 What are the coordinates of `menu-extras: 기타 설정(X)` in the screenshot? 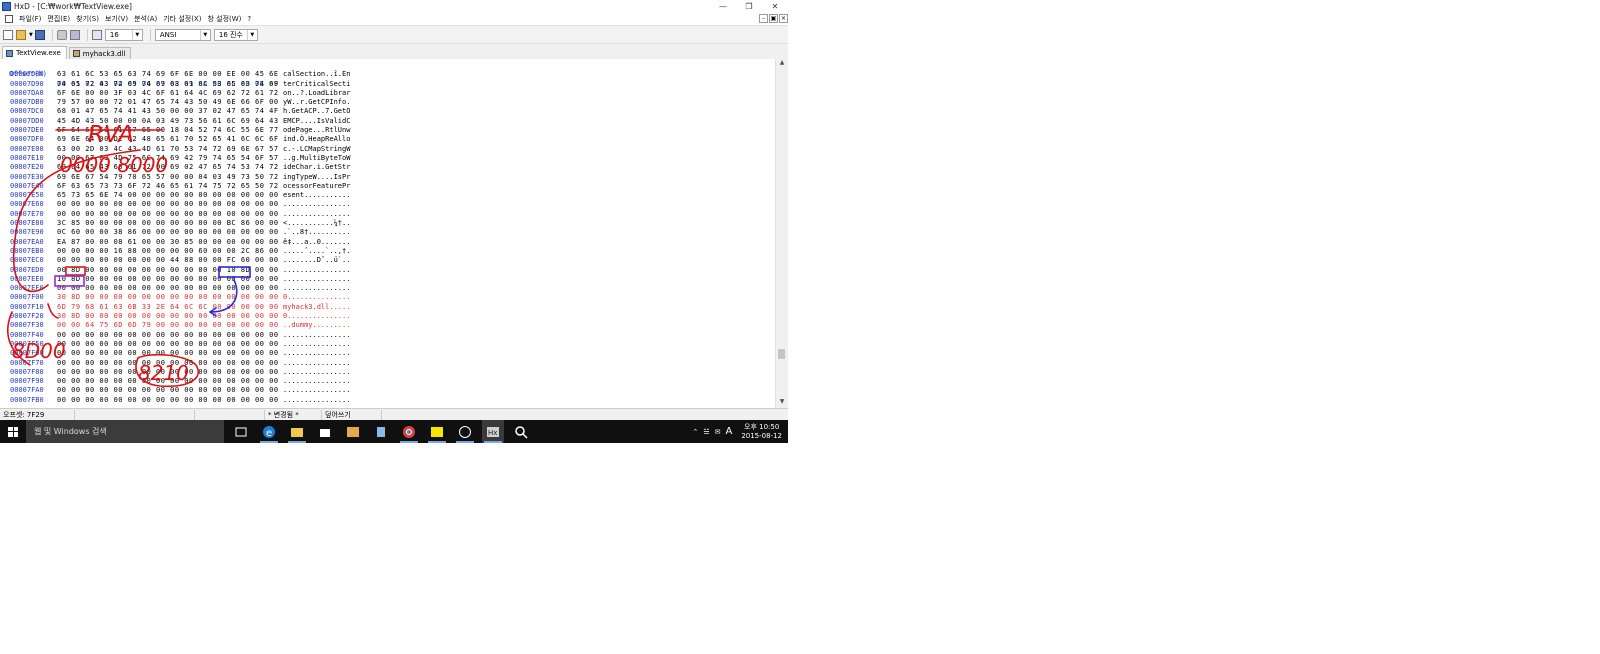 It's located at (182, 19).